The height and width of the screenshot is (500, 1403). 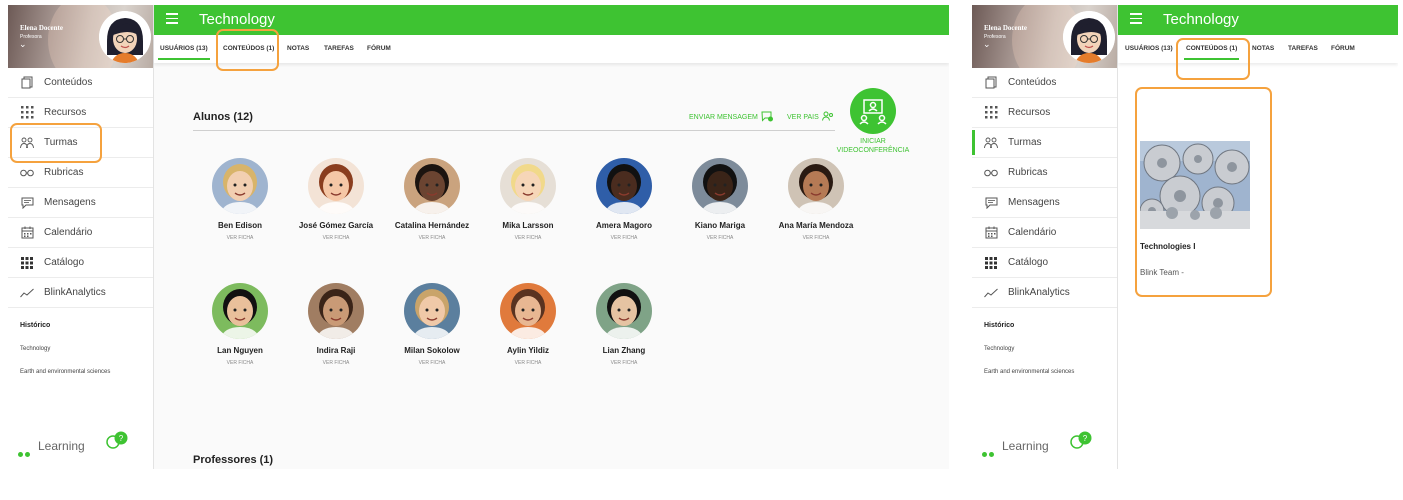 What do you see at coordinates (240, 199) in the screenshot?
I see `student-card: Ben Edison VER FICHA` at bounding box center [240, 199].